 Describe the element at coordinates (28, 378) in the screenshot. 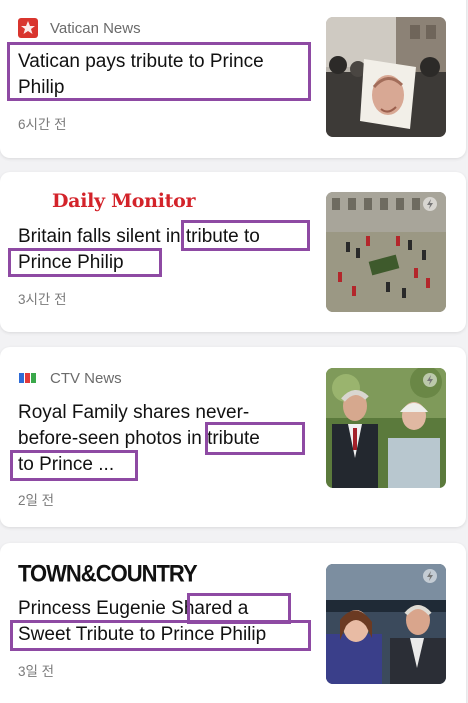

I see `ctv-news-icon` at that location.